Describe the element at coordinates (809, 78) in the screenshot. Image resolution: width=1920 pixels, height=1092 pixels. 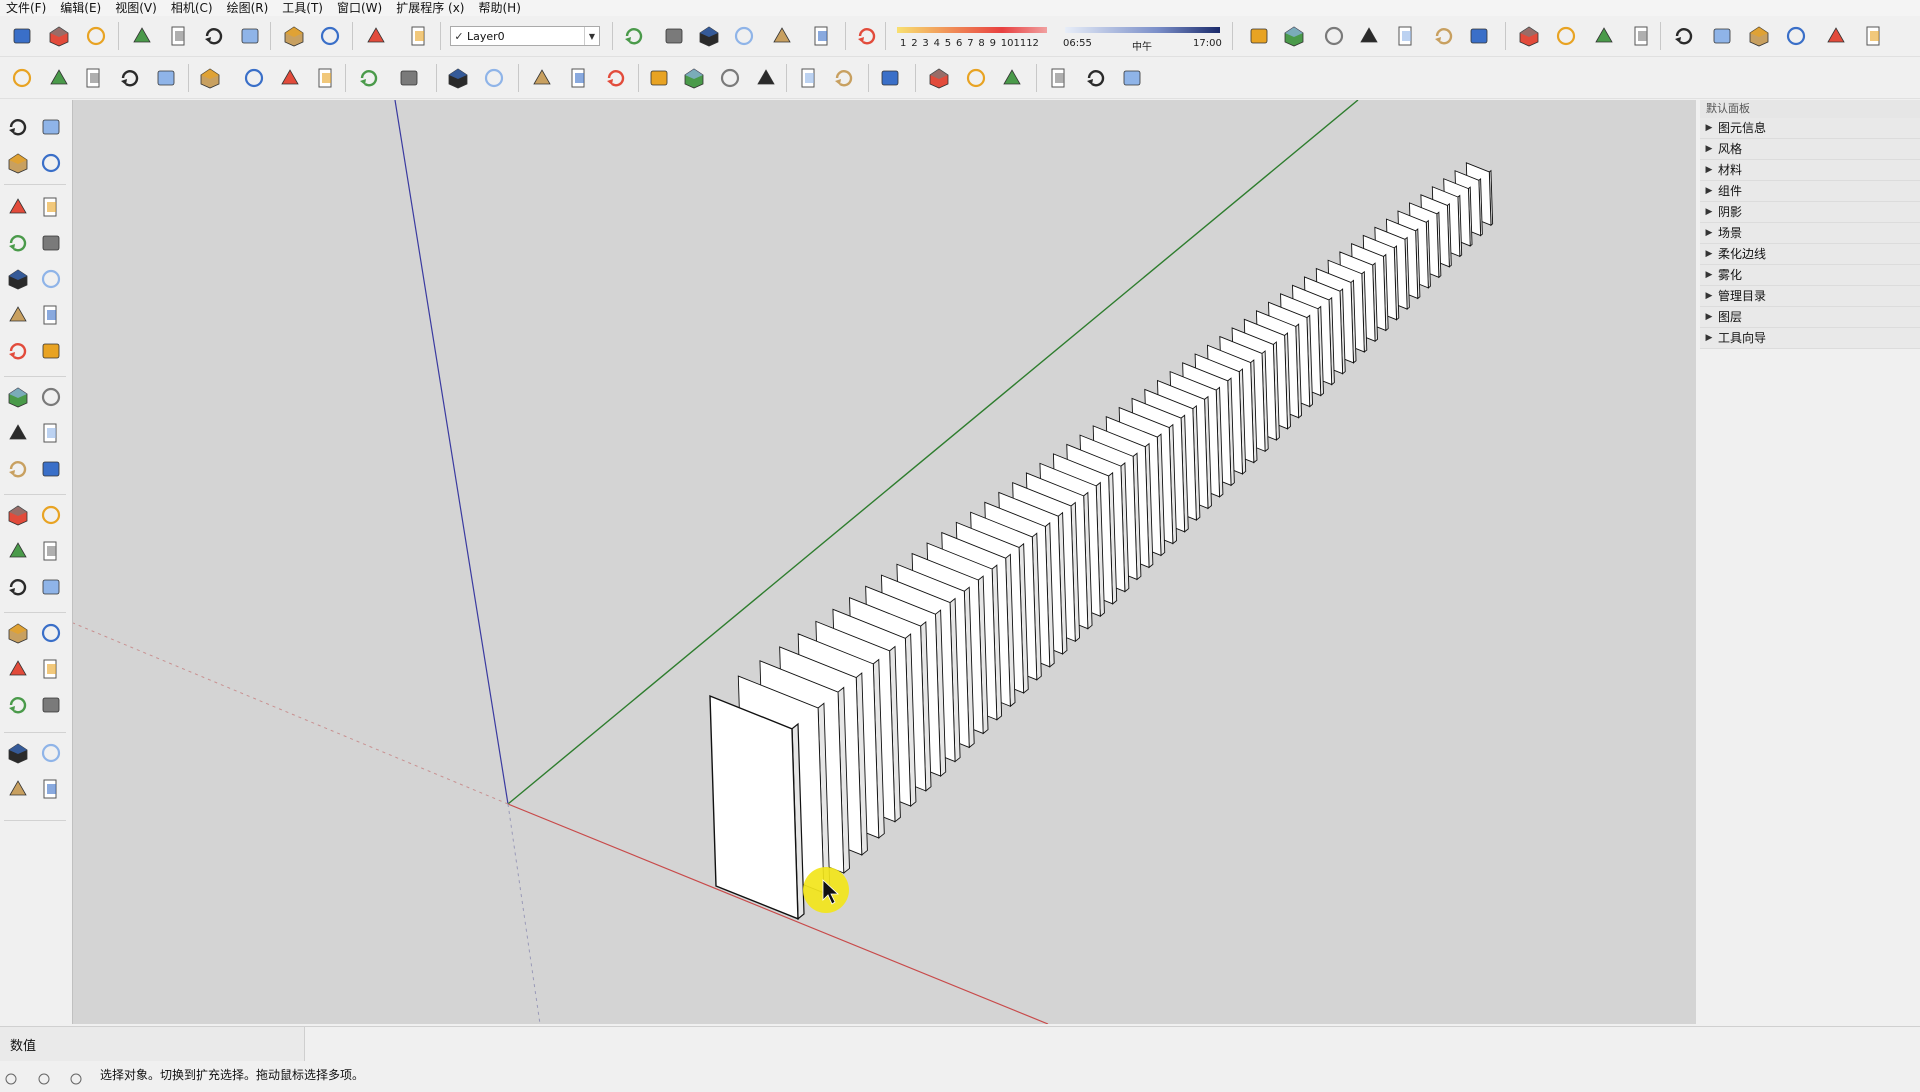
I see `grid5-button` at that location.